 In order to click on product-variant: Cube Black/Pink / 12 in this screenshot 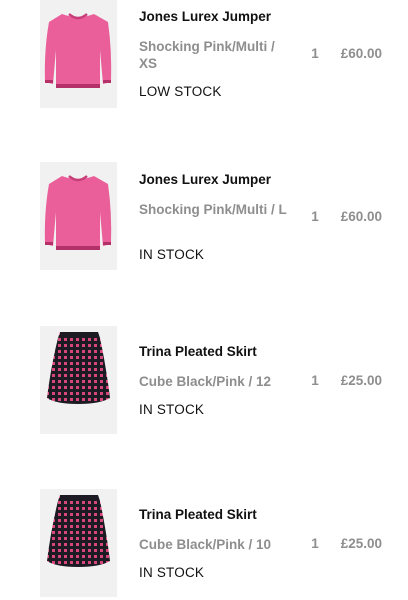, I will do `click(205, 381)`.